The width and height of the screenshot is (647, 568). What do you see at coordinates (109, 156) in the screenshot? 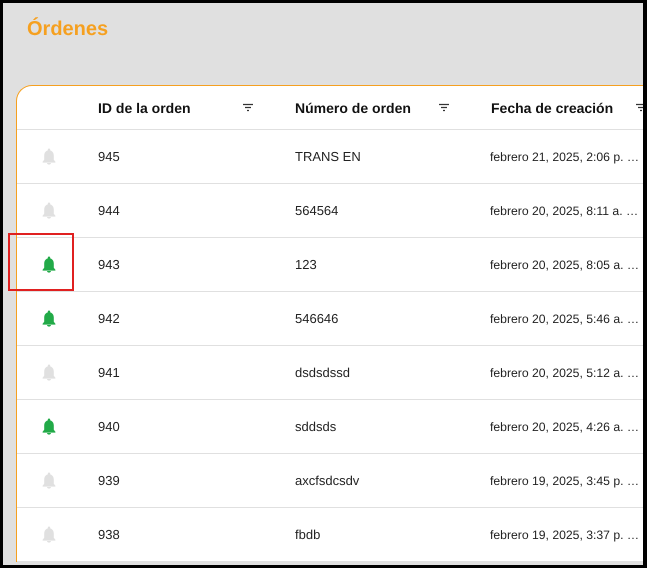
I see `table-cell: 945` at bounding box center [109, 156].